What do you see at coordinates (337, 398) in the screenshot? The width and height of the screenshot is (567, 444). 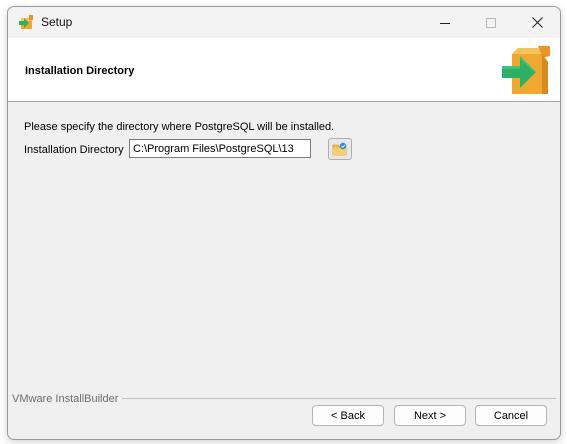 I see `footer-divider` at bounding box center [337, 398].